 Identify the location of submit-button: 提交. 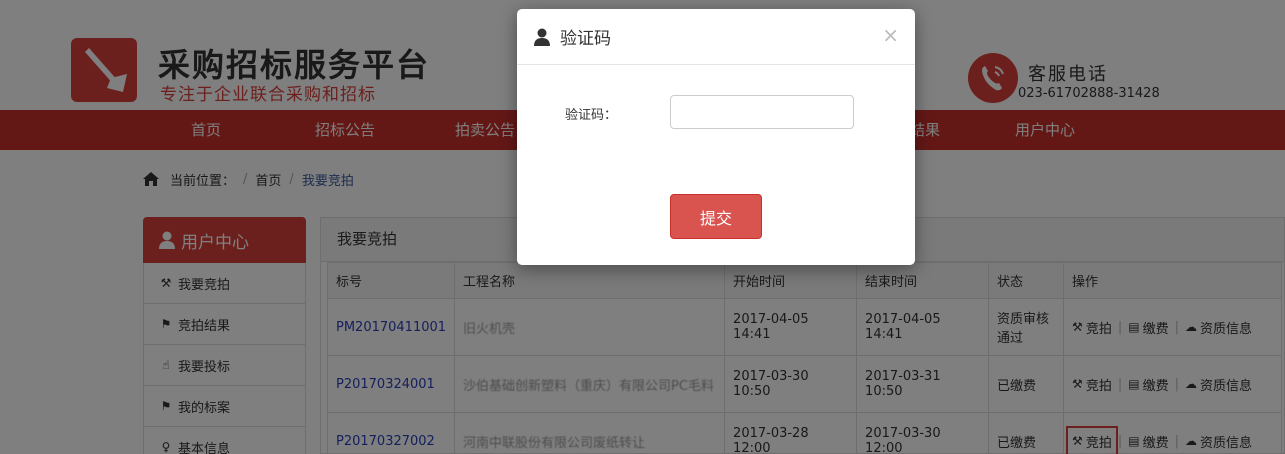
(716, 216).